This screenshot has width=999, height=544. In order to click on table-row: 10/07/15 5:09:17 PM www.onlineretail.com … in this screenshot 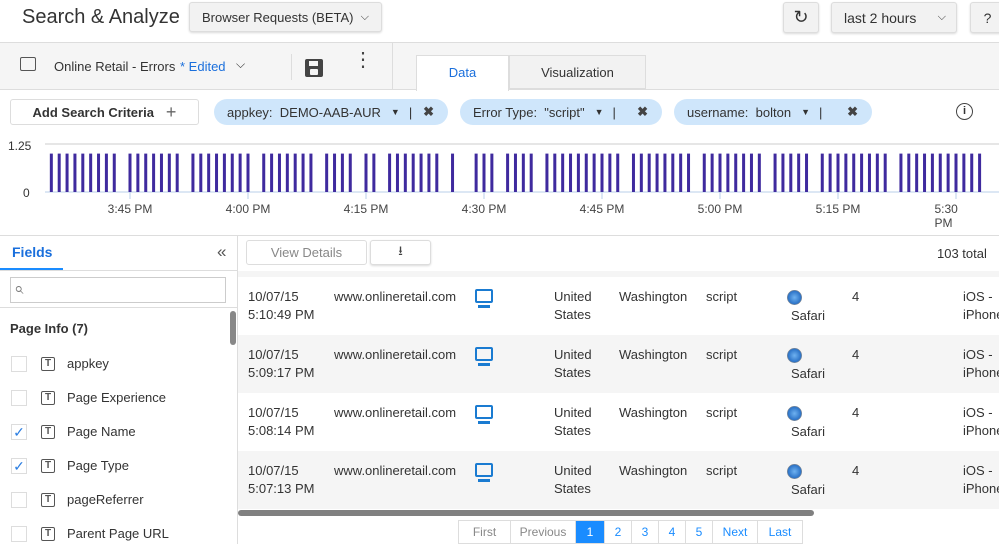, I will do `click(618, 364)`.